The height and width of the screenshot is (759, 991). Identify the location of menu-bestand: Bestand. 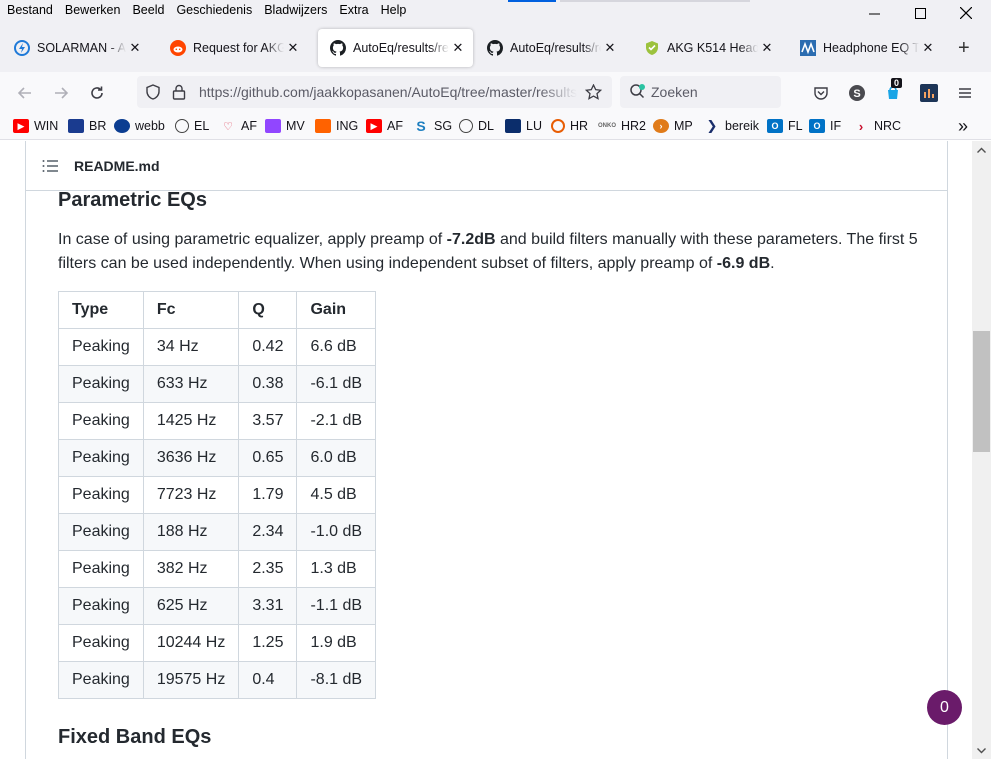
(30, 10).